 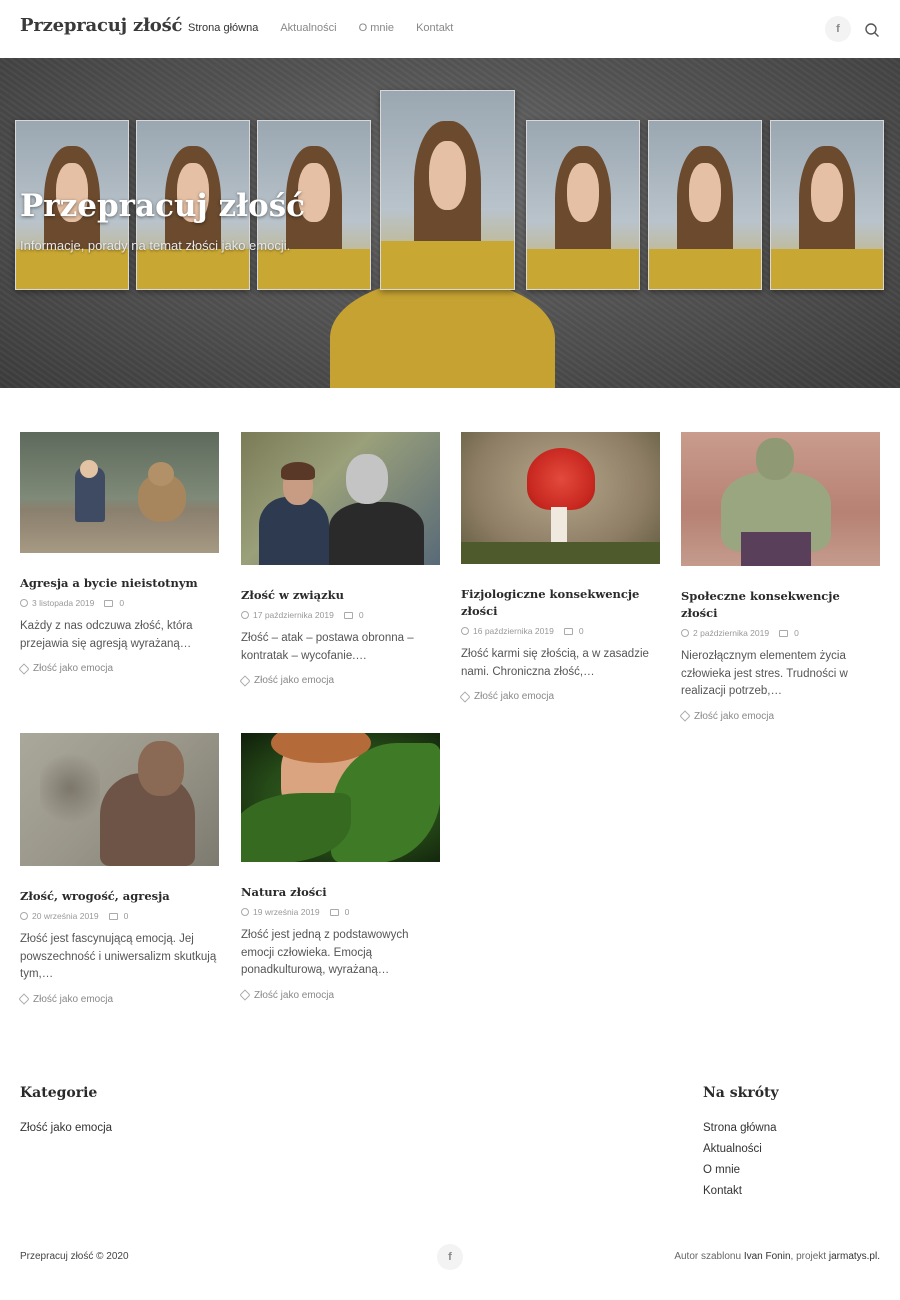 I want to click on post-meta: 19 września 2019 0, so click(x=340, y=912).